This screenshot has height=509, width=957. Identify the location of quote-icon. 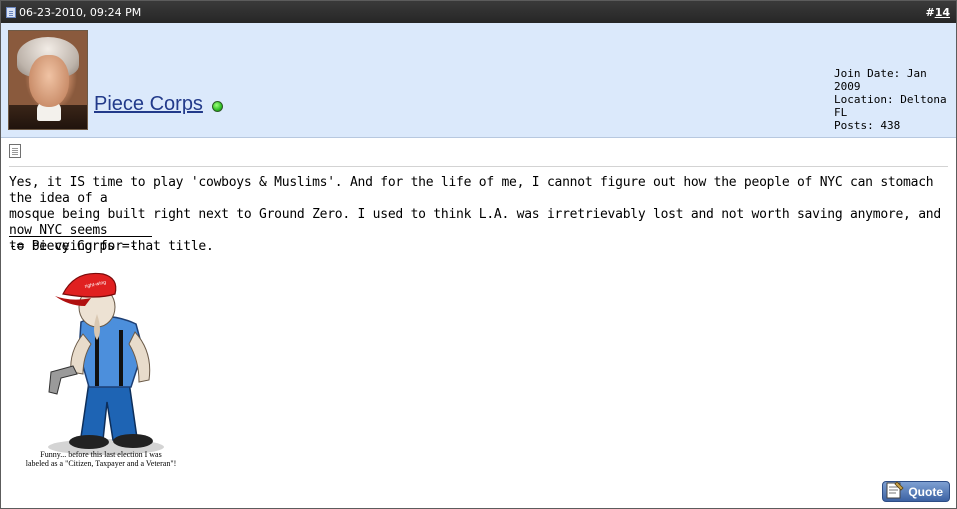
(895, 490).